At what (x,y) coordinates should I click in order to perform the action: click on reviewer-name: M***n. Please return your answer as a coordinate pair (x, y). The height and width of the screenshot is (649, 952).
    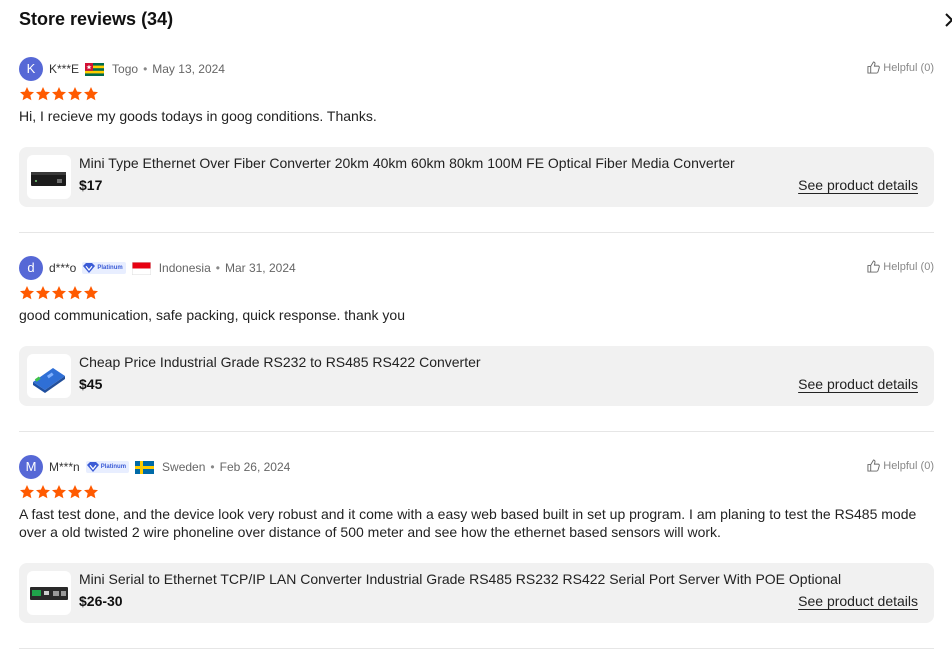
    Looking at the image, I should click on (64, 467).